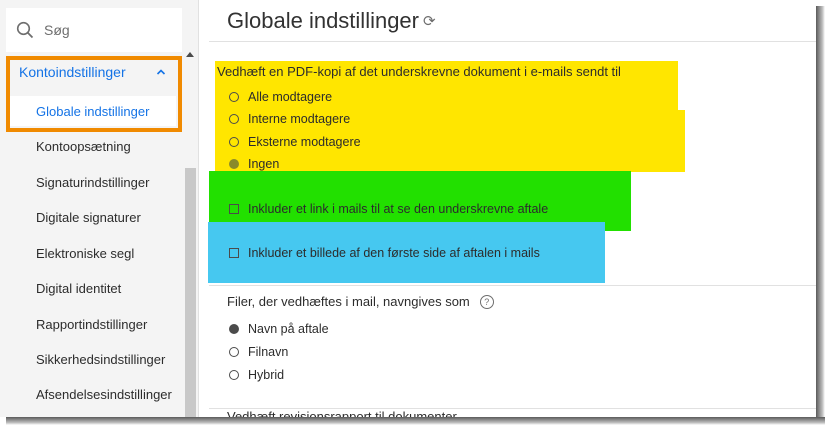  I want to click on sidebar-item-digitale-signaturer: Digitale signaturer, so click(88, 217).